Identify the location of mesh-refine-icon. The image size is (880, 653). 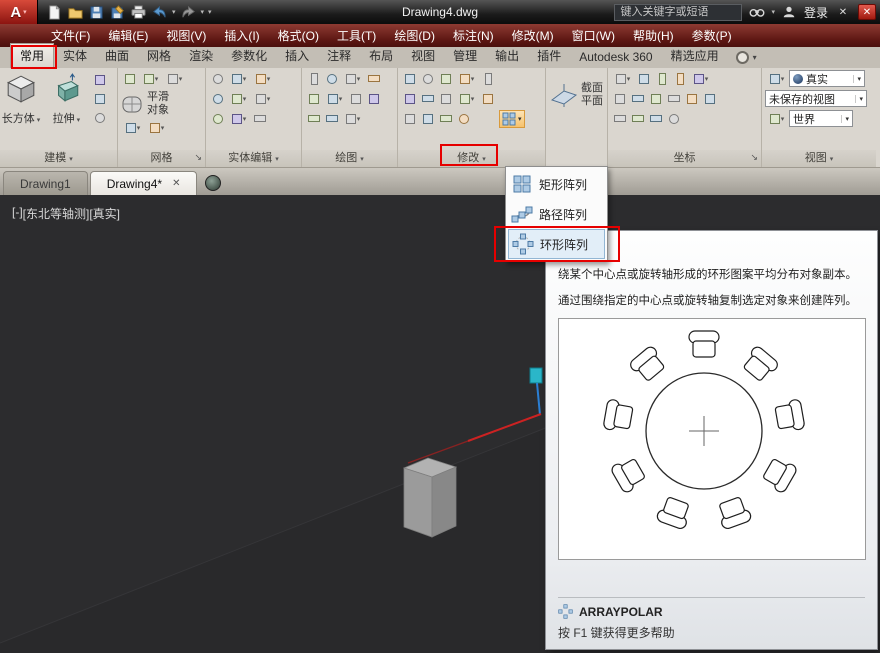
(175, 79).